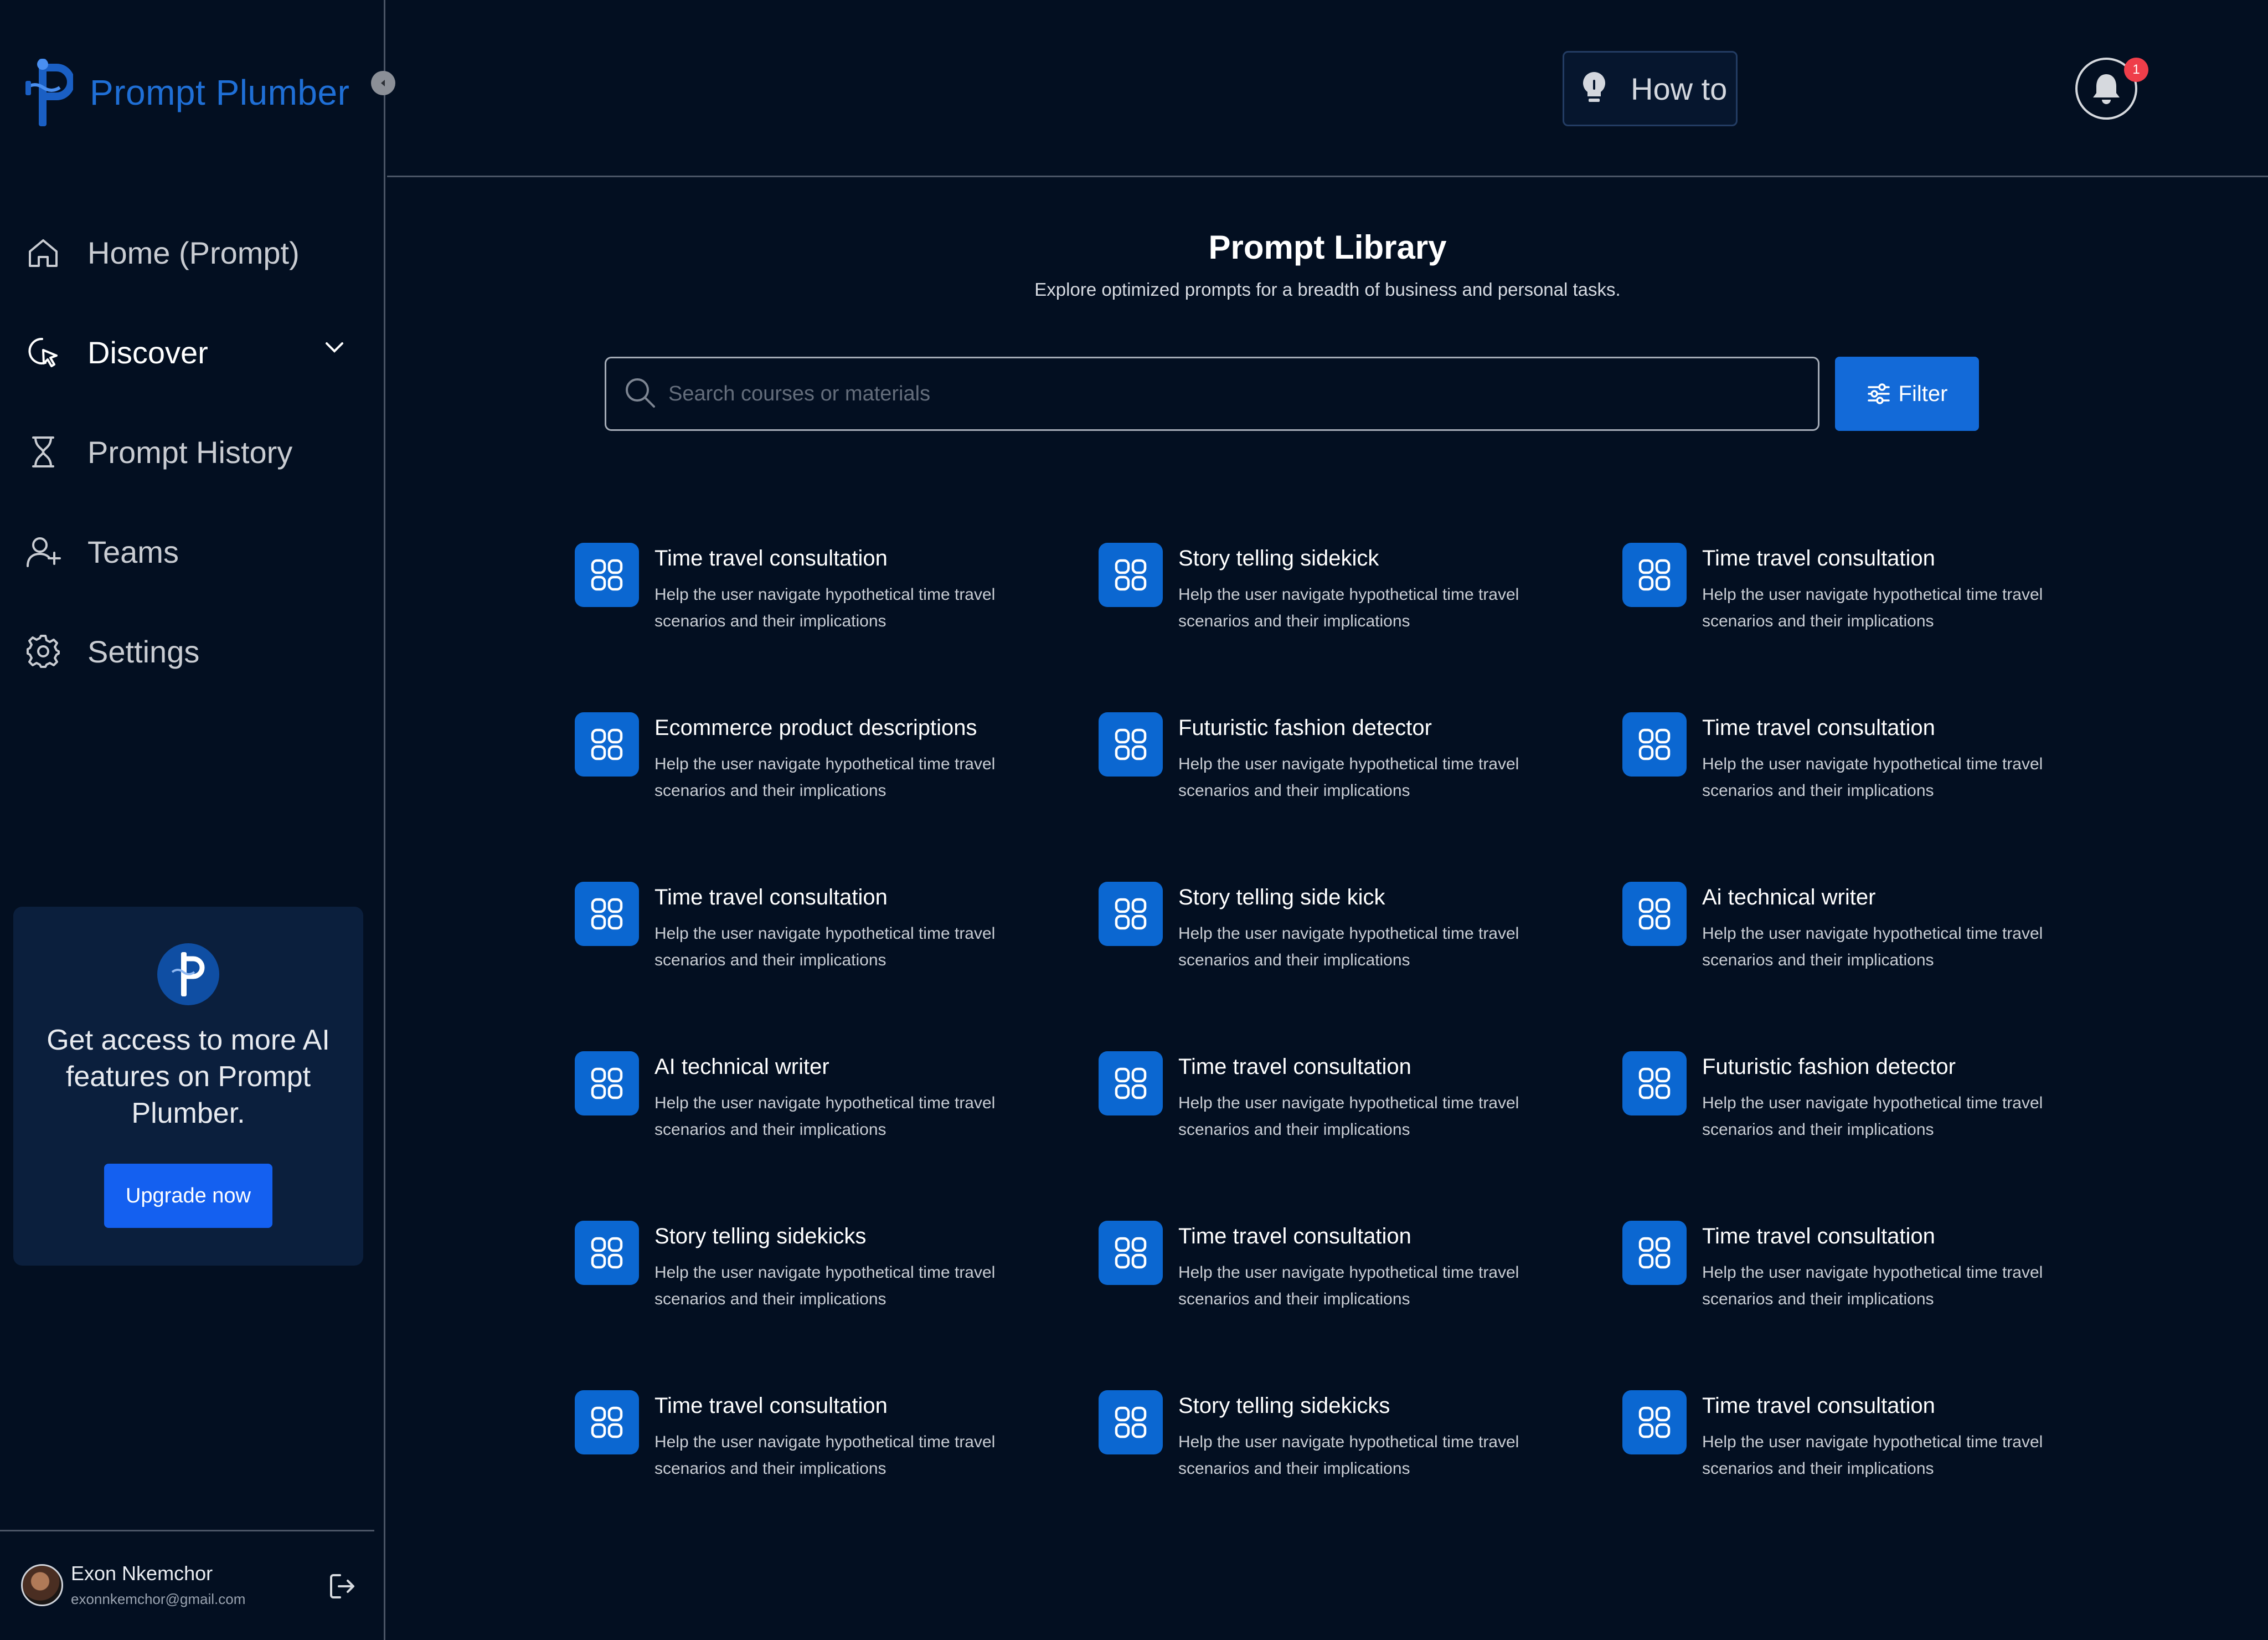  Describe the element at coordinates (43, 352) in the screenshot. I see `cursor-click-icon` at that location.